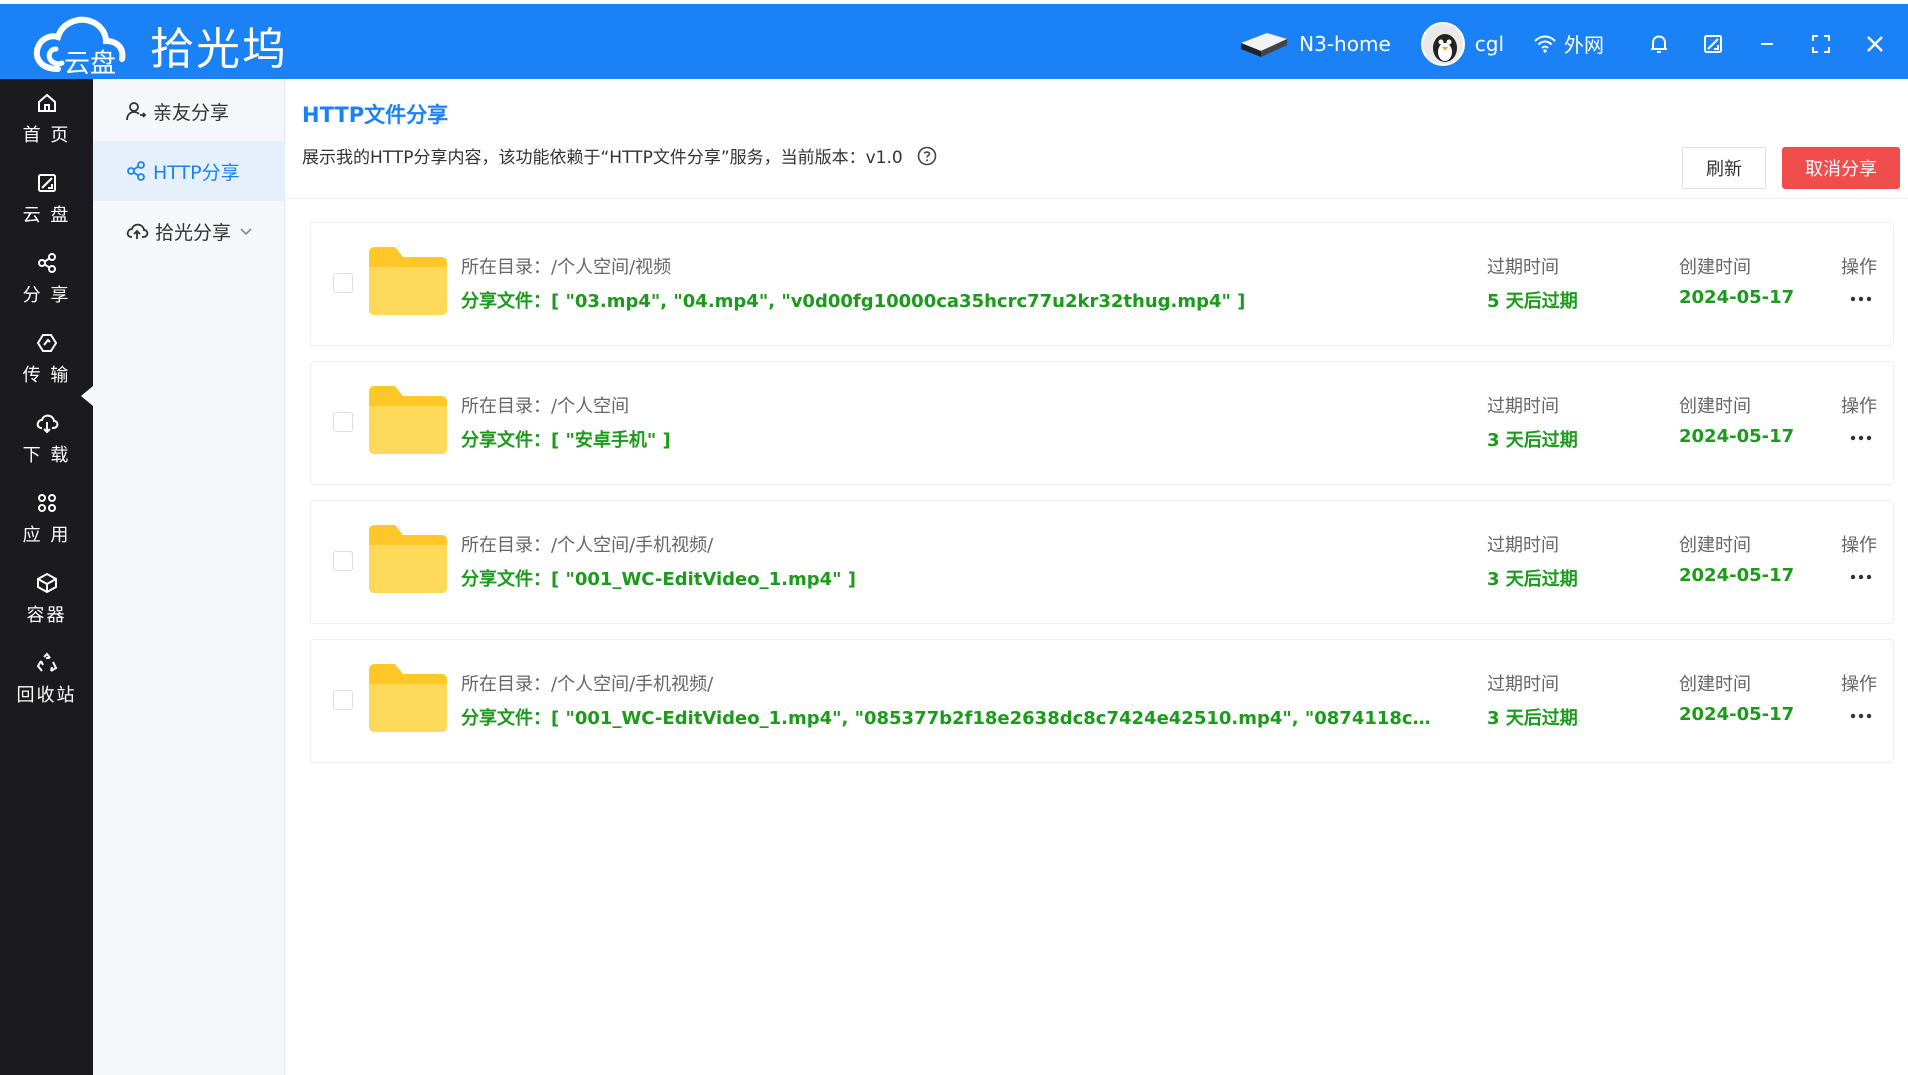  I want to click on rail-item-transfer: 传 输, so click(46, 359).